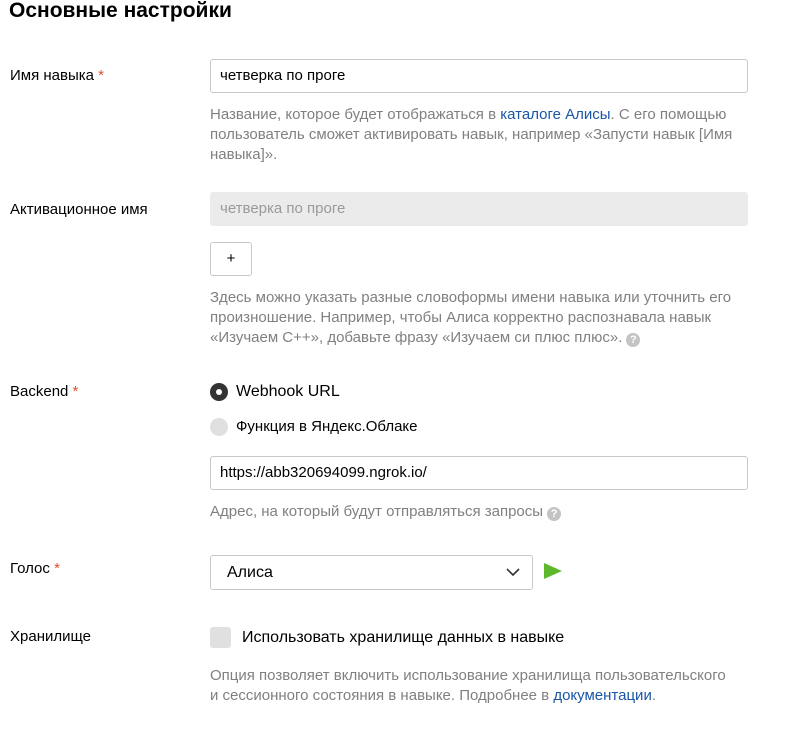 The width and height of the screenshot is (795, 730). Describe the element at coordinates (30, 568) in the screenshot. I see `voice-label-text: Голос` at that location.